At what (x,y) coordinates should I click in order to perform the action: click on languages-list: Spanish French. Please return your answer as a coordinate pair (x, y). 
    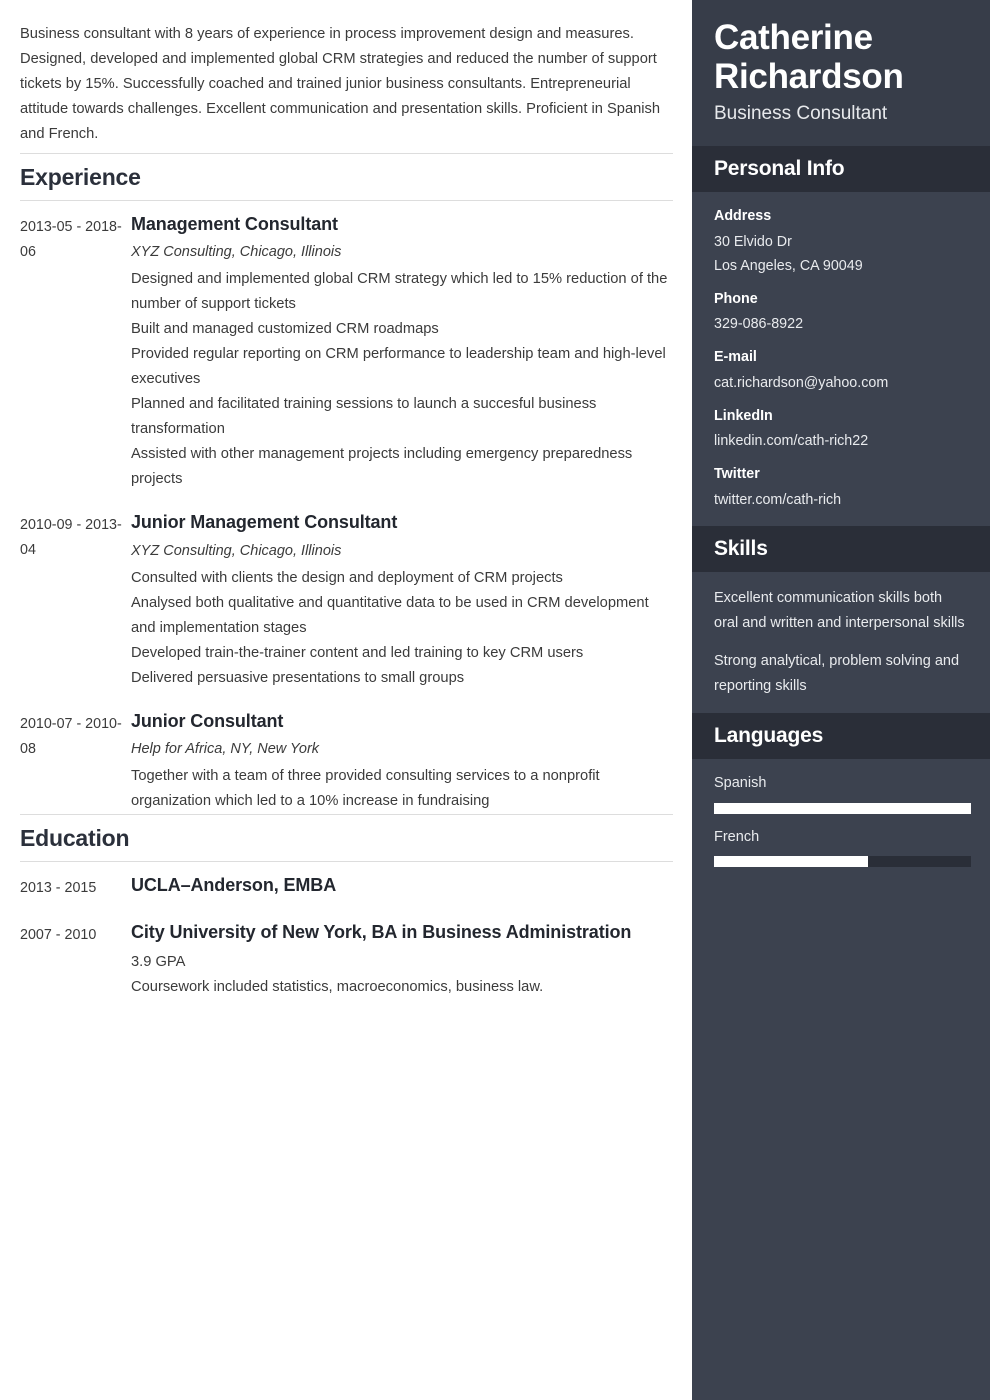
    Looking at the image, I should click on (841, 819).